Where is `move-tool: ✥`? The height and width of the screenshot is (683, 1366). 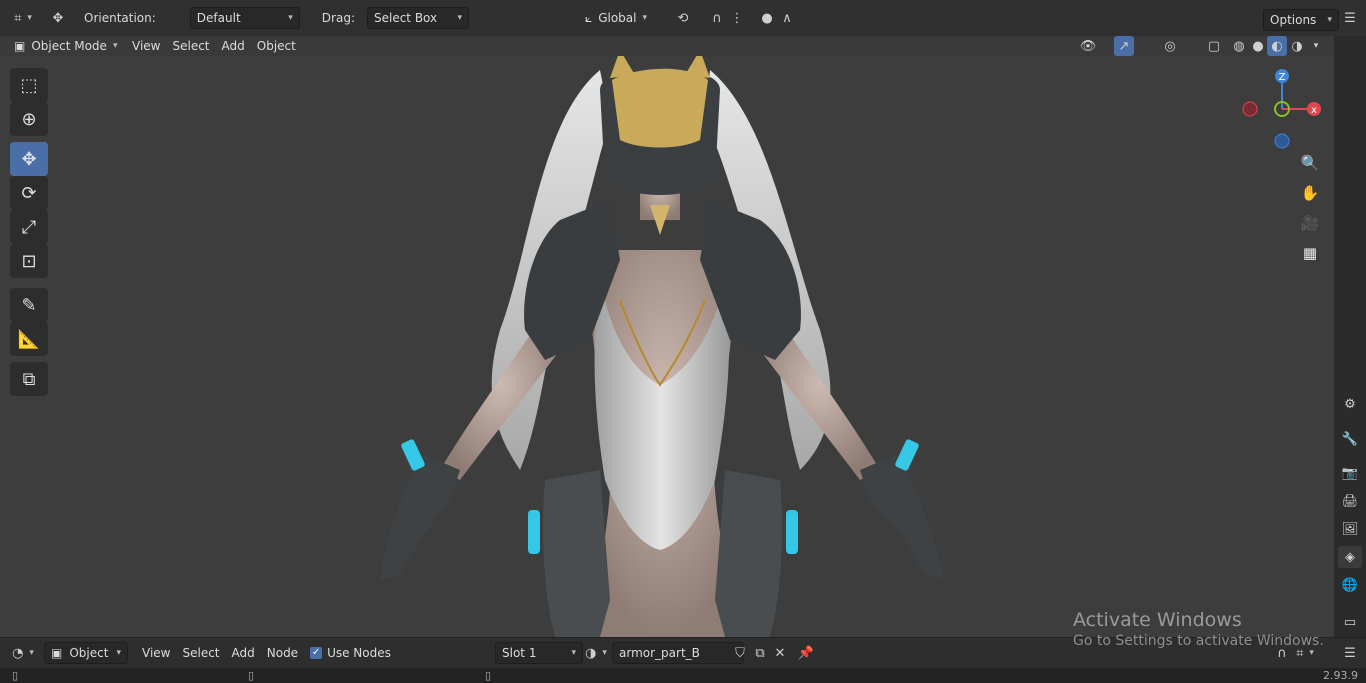
move-tool: ✥ is located at coordinates (29, 159).